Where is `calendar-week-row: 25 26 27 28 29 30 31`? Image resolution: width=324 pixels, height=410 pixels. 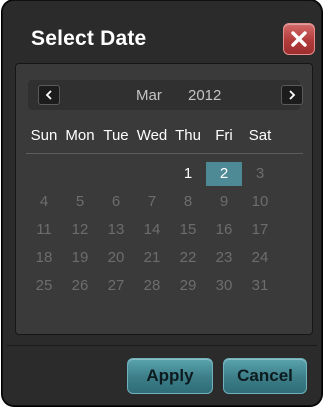 calendar-week-row: 25 26 27 28 29 30 31 is located at coordinates (164, 286).